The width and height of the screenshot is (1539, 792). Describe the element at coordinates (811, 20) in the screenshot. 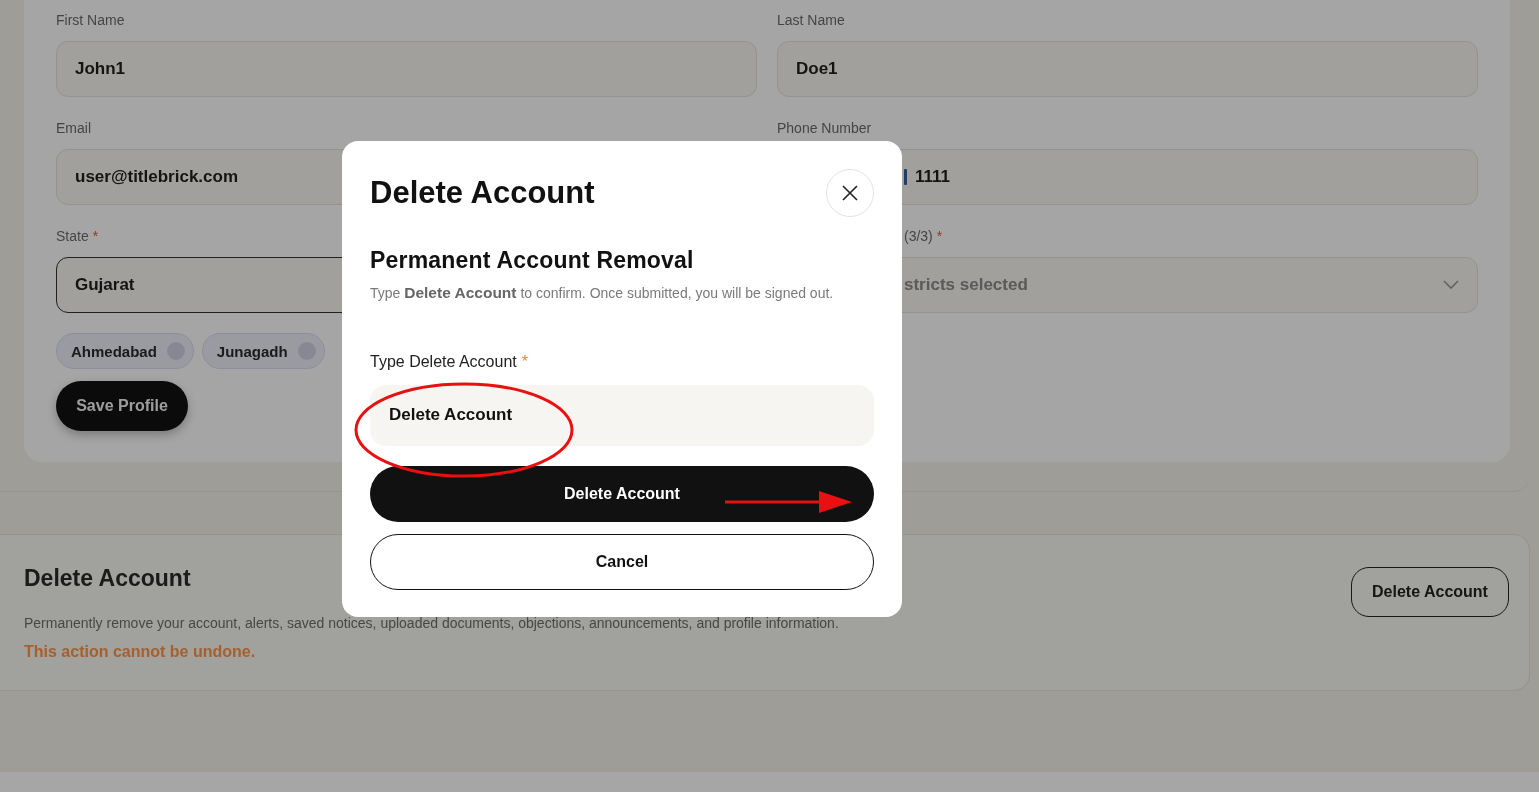

I see `field-label: Last Name` at that location.